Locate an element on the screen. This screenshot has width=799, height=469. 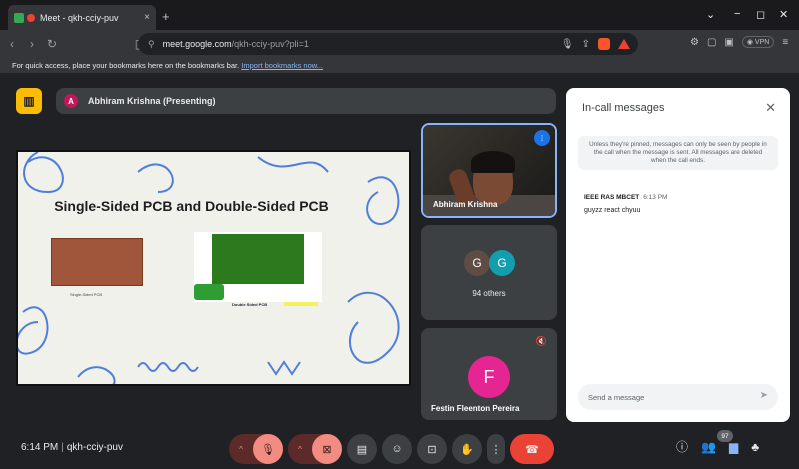
camera-control: ^ ⊠ is located at coordinates (315, 449).